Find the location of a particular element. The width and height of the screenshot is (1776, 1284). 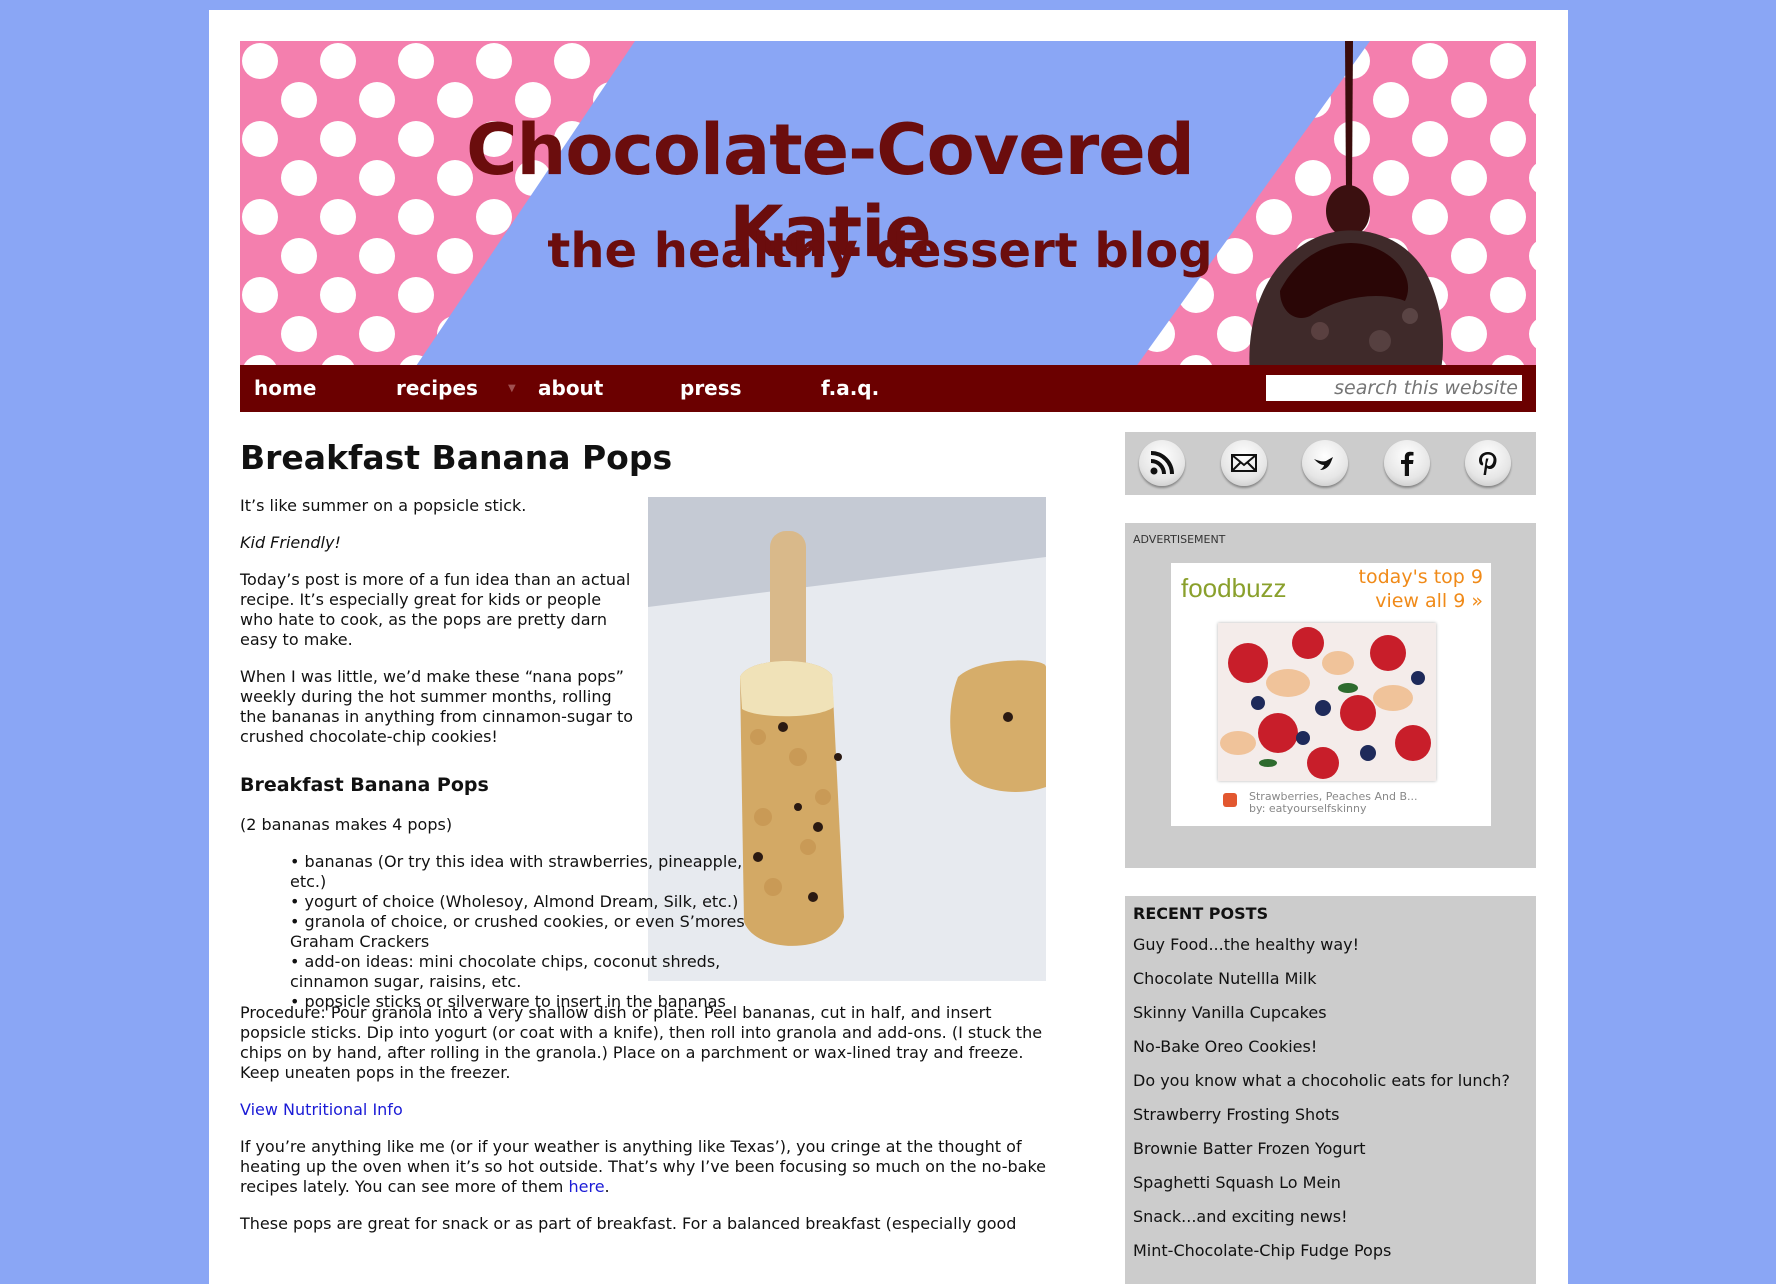

pinterest-icon is located at coordinates (1488, 463).